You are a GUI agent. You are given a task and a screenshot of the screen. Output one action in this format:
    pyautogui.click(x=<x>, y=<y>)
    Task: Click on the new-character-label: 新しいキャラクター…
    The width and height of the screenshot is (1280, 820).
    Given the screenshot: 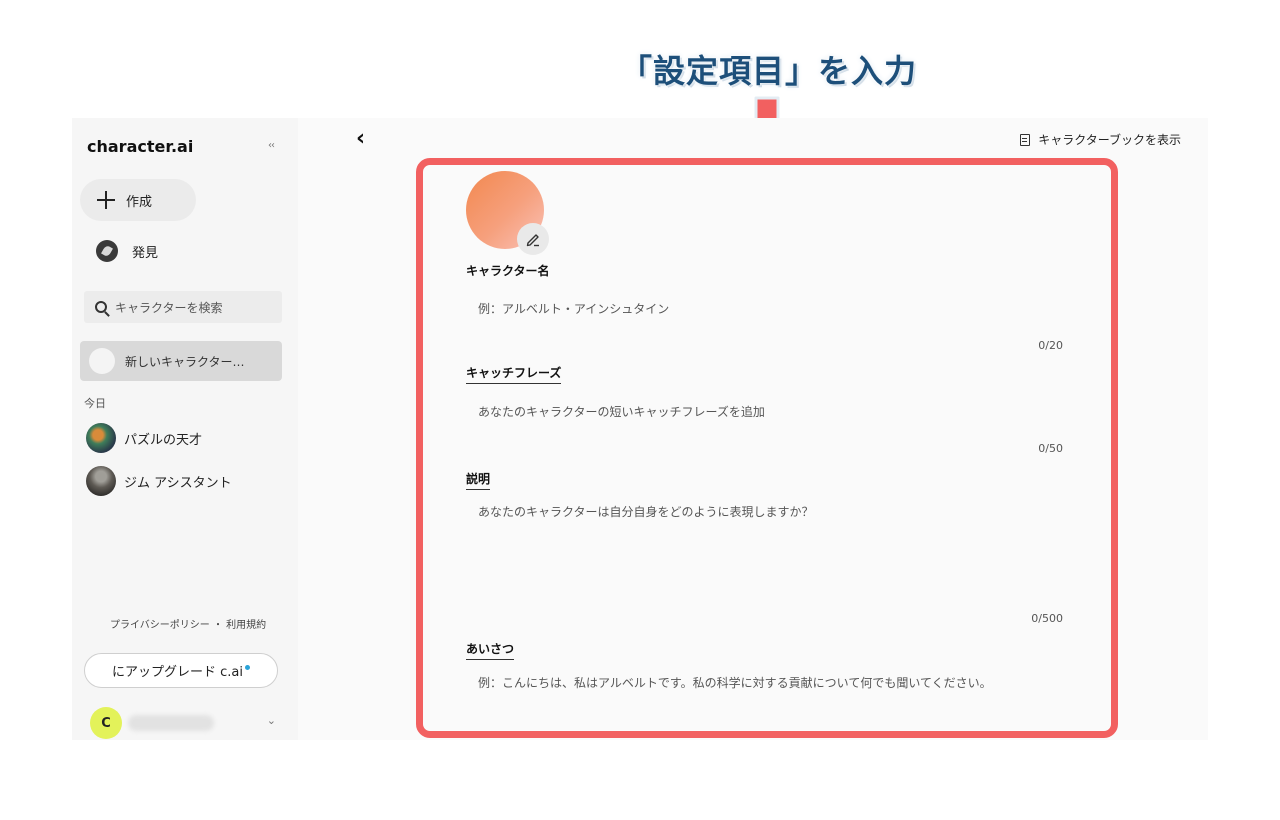 What is the action you would take?
    pyautogui.click(x=185, y=361)
    